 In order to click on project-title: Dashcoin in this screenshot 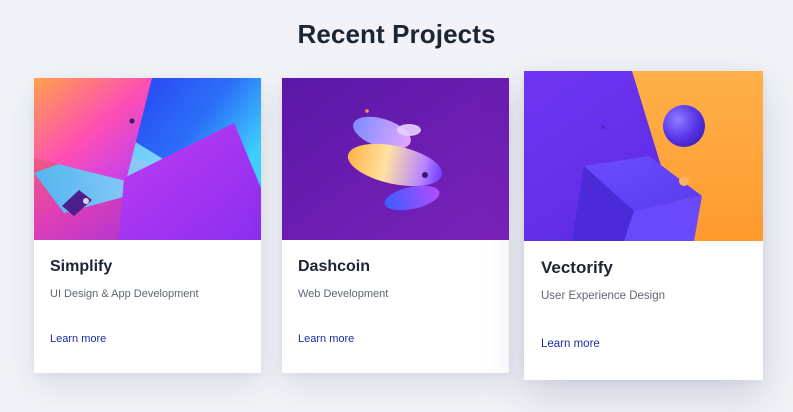, I will do `click(334, 266)`.